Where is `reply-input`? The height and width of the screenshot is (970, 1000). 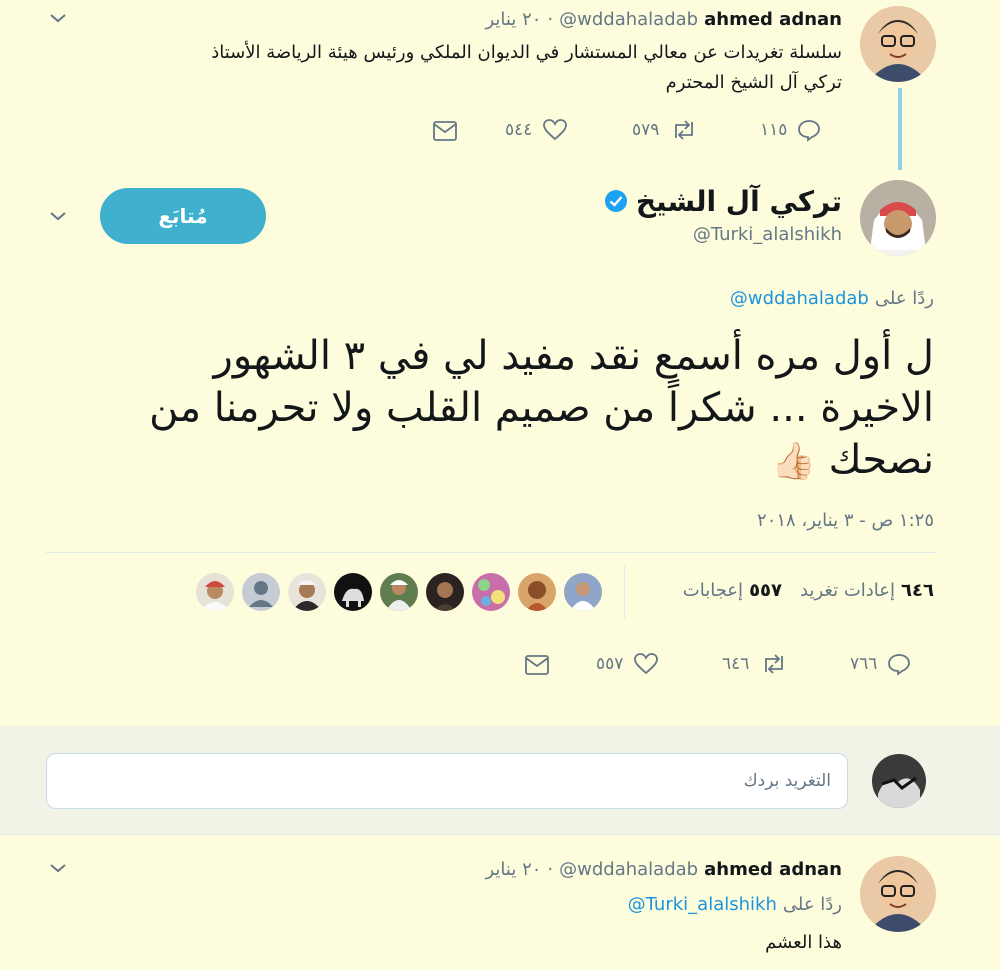
reply-input is located at coordinates (447, 781).